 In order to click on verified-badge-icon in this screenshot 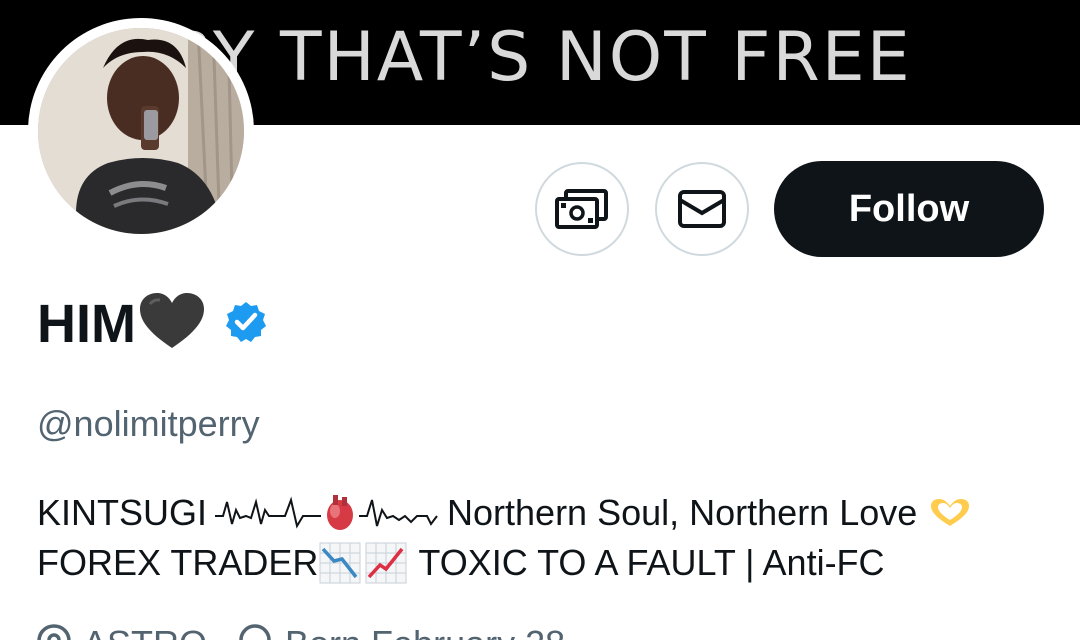, I will do `click(246, 324)`.